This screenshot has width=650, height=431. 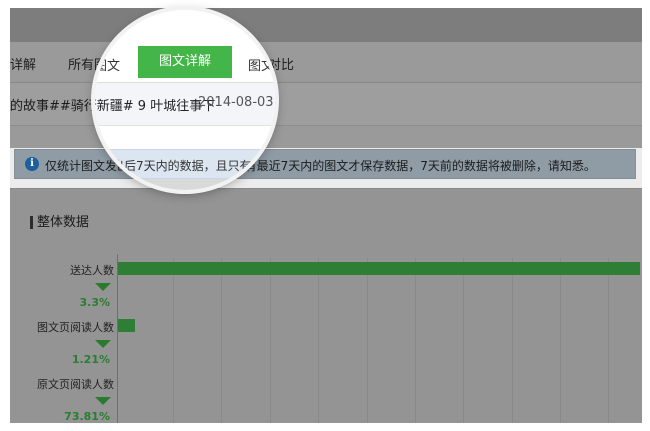 What do you see at coordinates (23, 63) in the screenshot?
I see `tab-detail: 详解` at bounding box center [23, 63].